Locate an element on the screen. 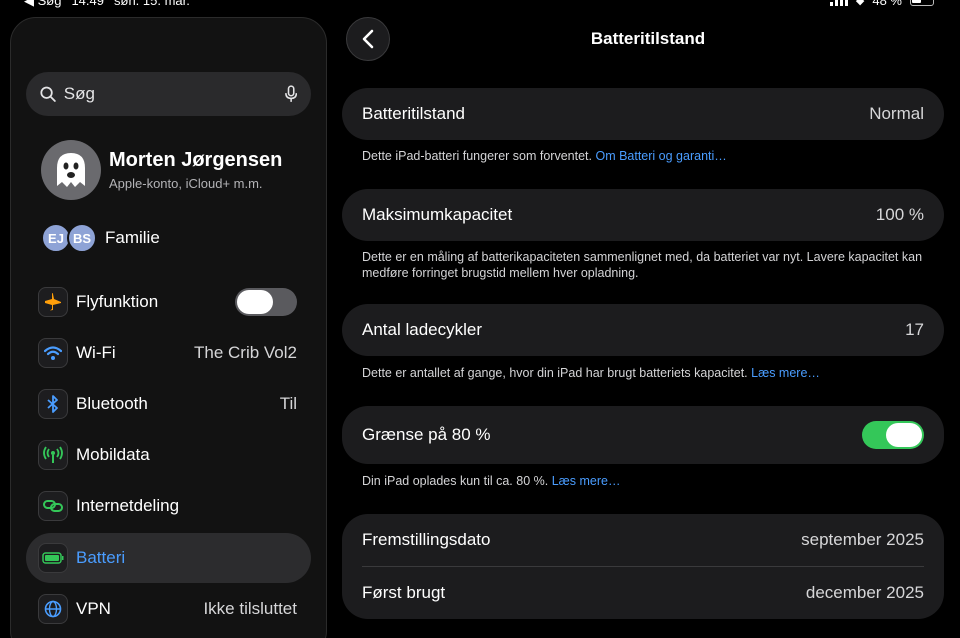 The height and width of the screenshot is (638, 960). sidebar-item-wifi: Wi-Fi The Crib Vol2 is located at coordinates (168, 353).